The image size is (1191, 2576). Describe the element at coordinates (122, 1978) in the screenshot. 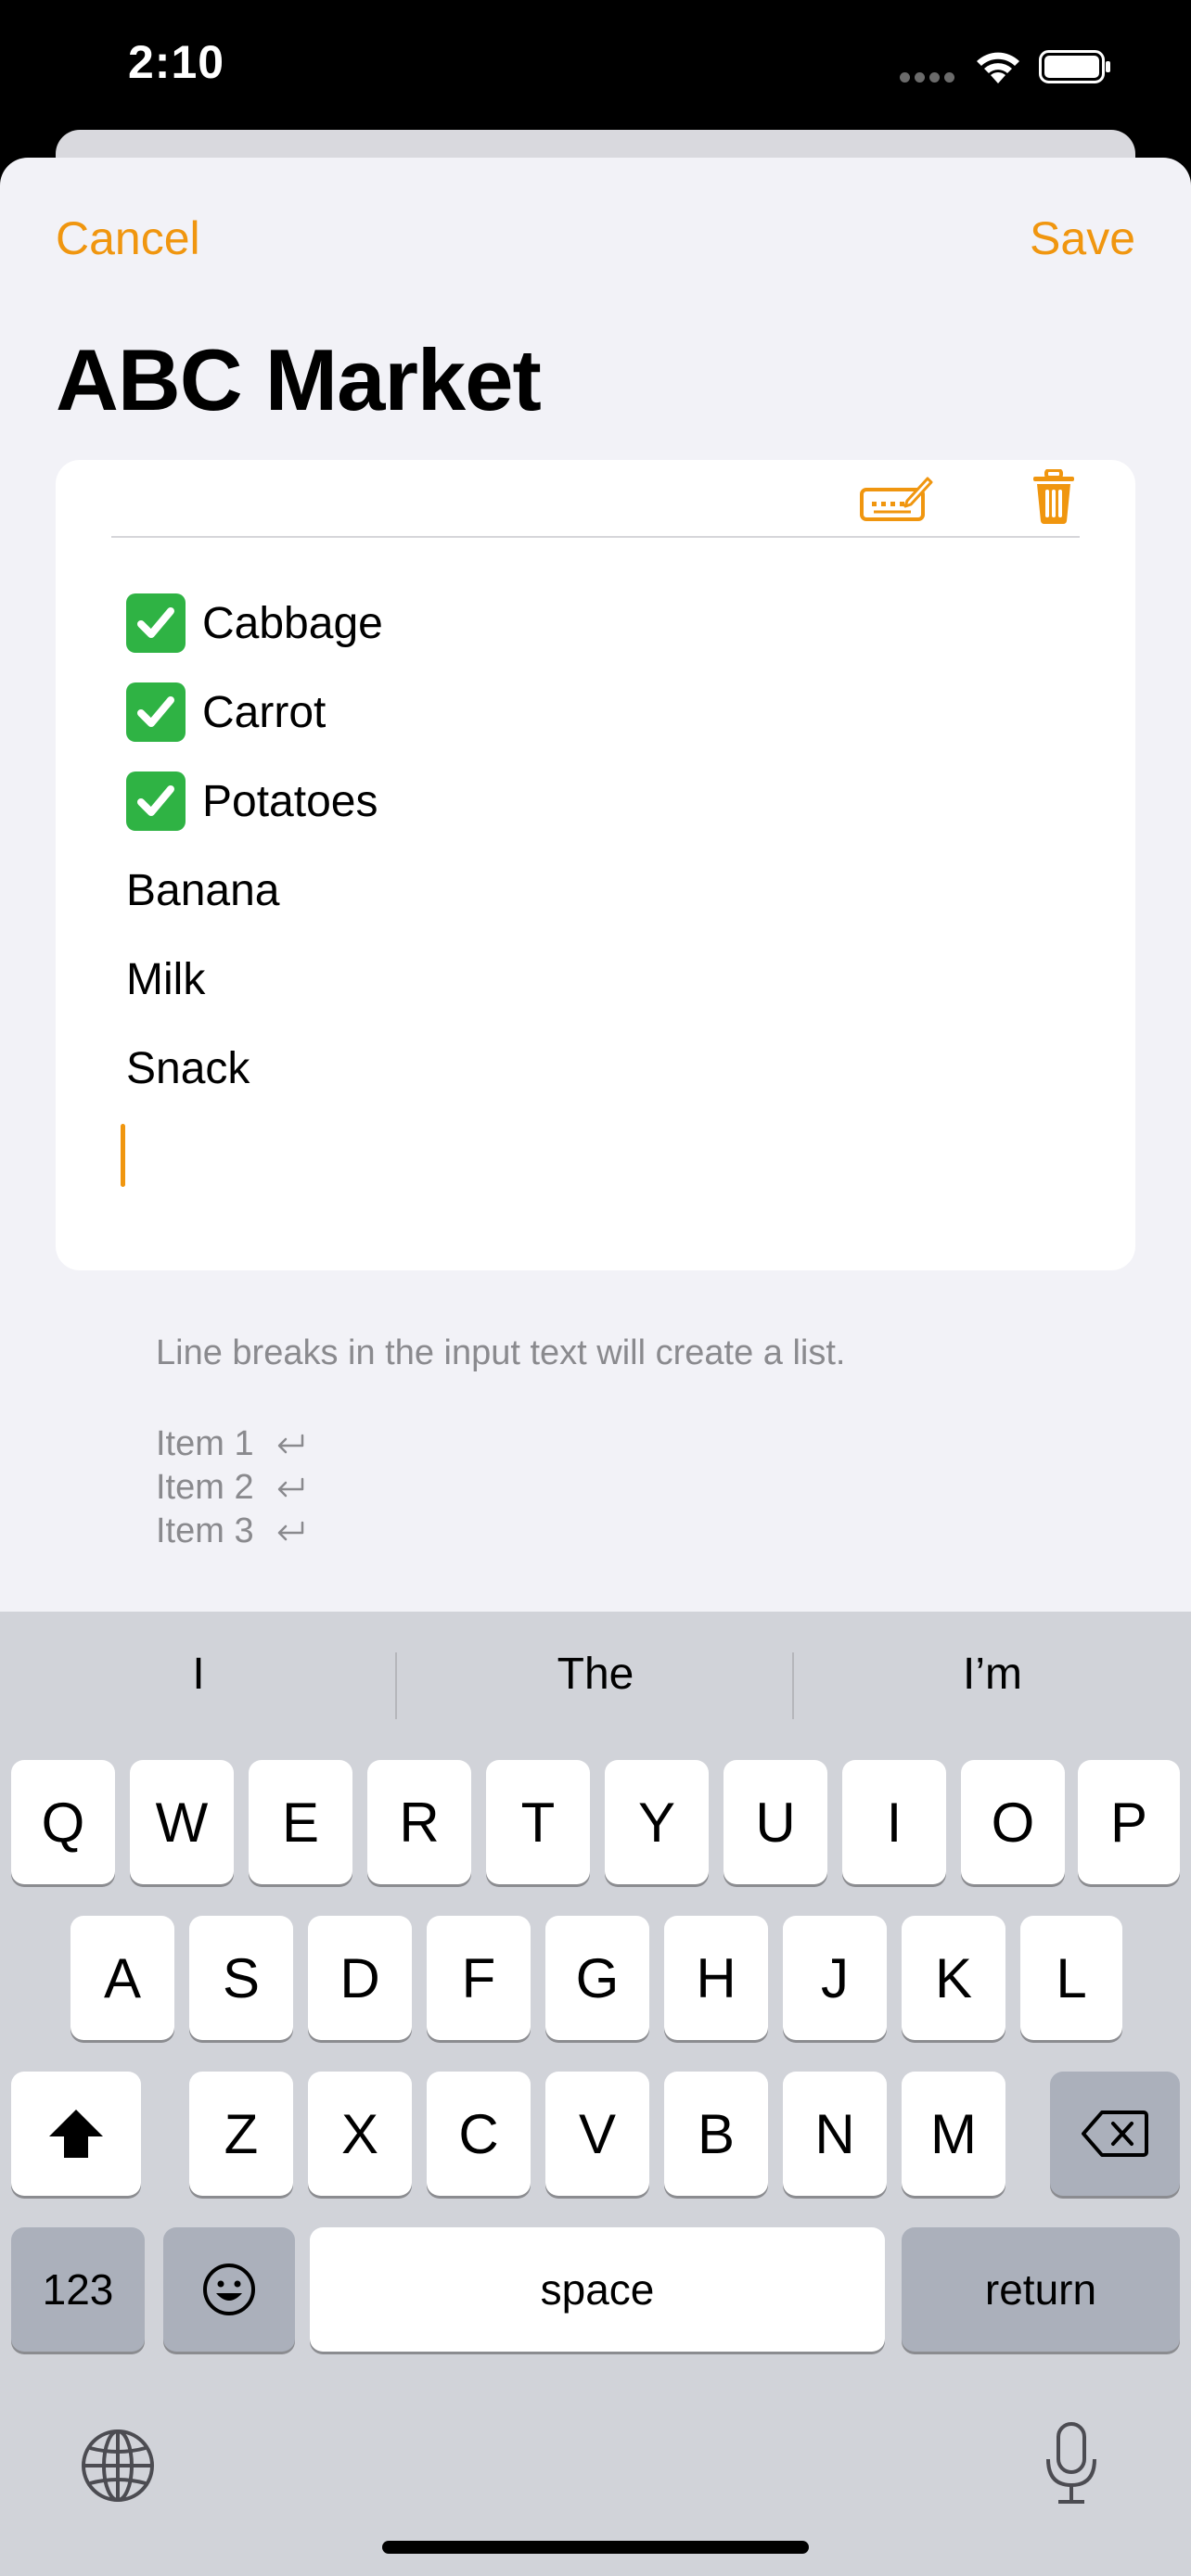

I see `key: A` at that location.